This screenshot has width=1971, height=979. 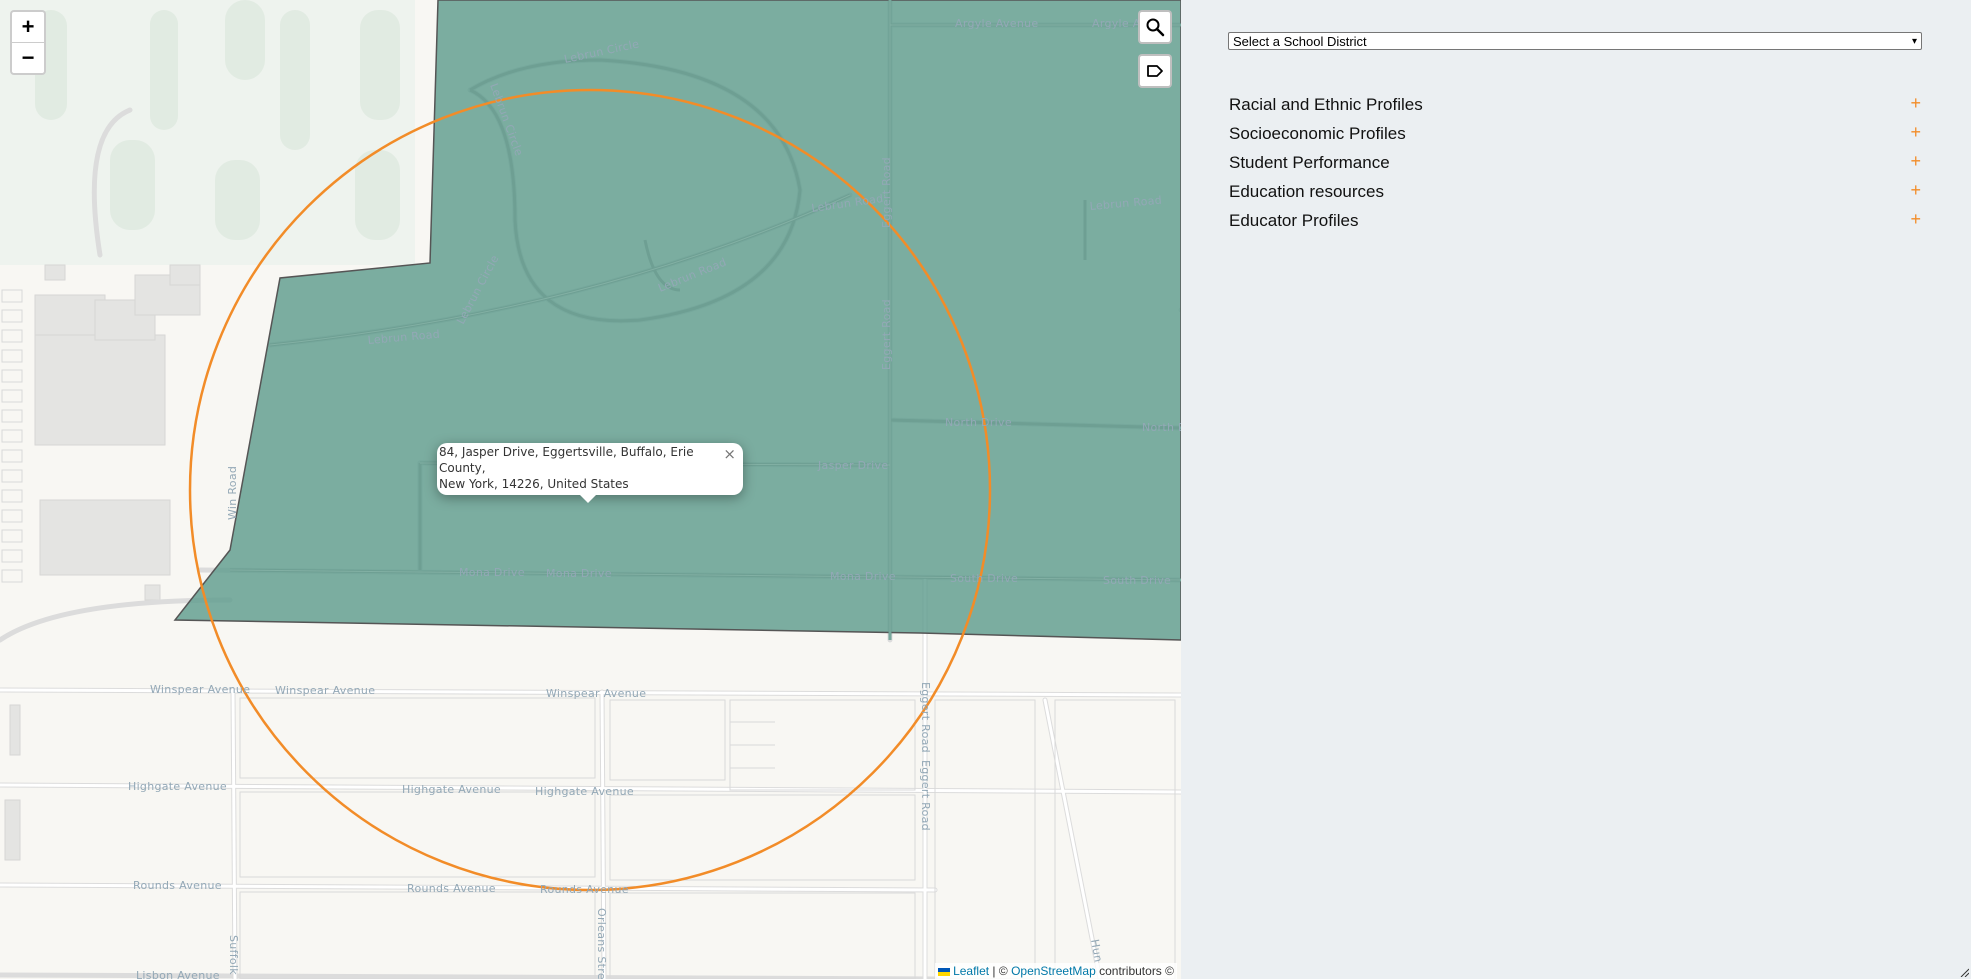 What do you see at coordinates (1161, 427) in the screenshot?
I see `street-label: North D` at bounding box center [1161, 427].